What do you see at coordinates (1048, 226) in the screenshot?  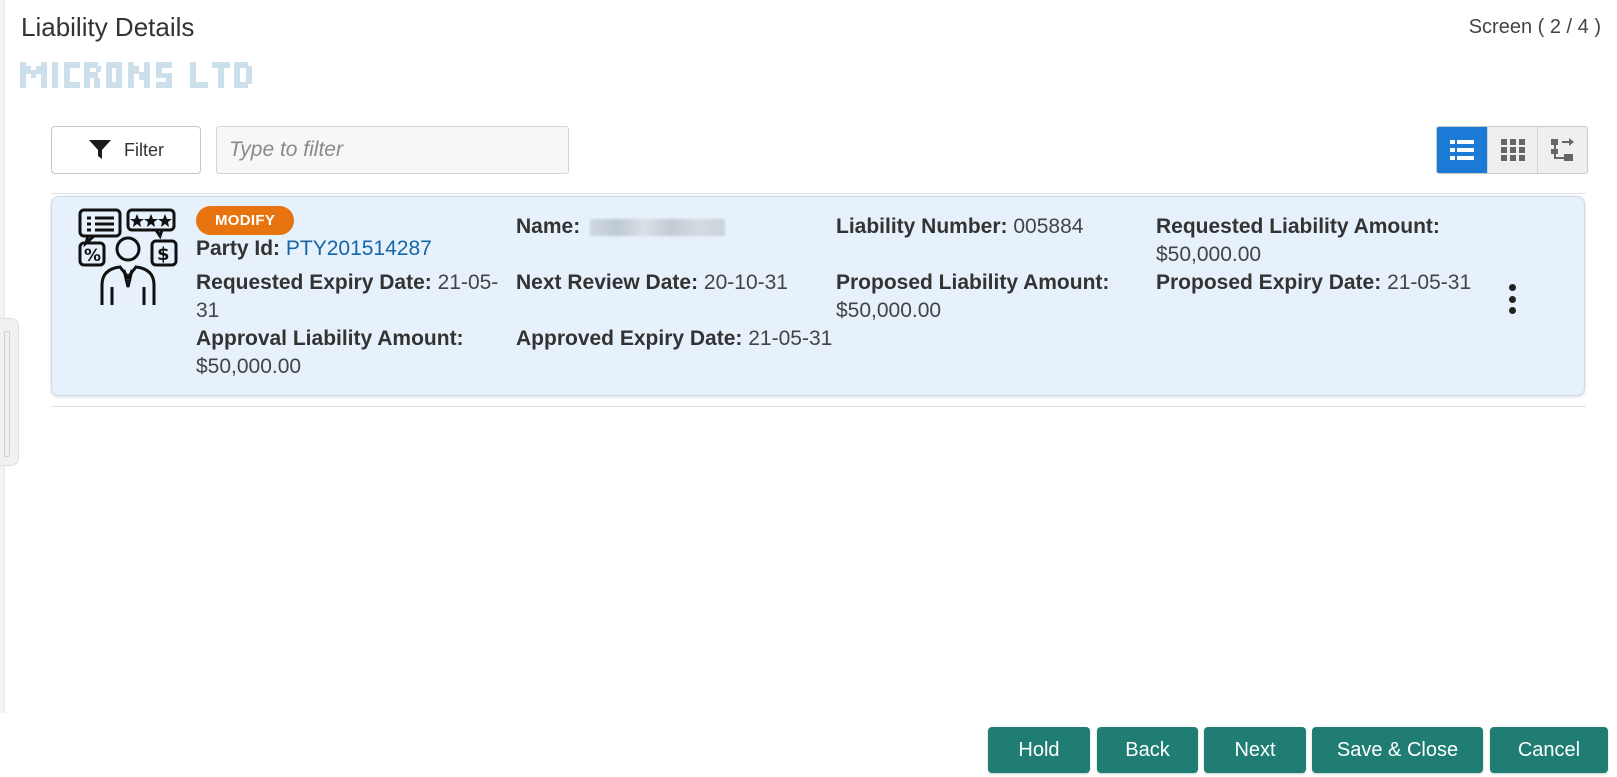 I see `liability-number-value: 005884` at bounding box center [1048, 226].